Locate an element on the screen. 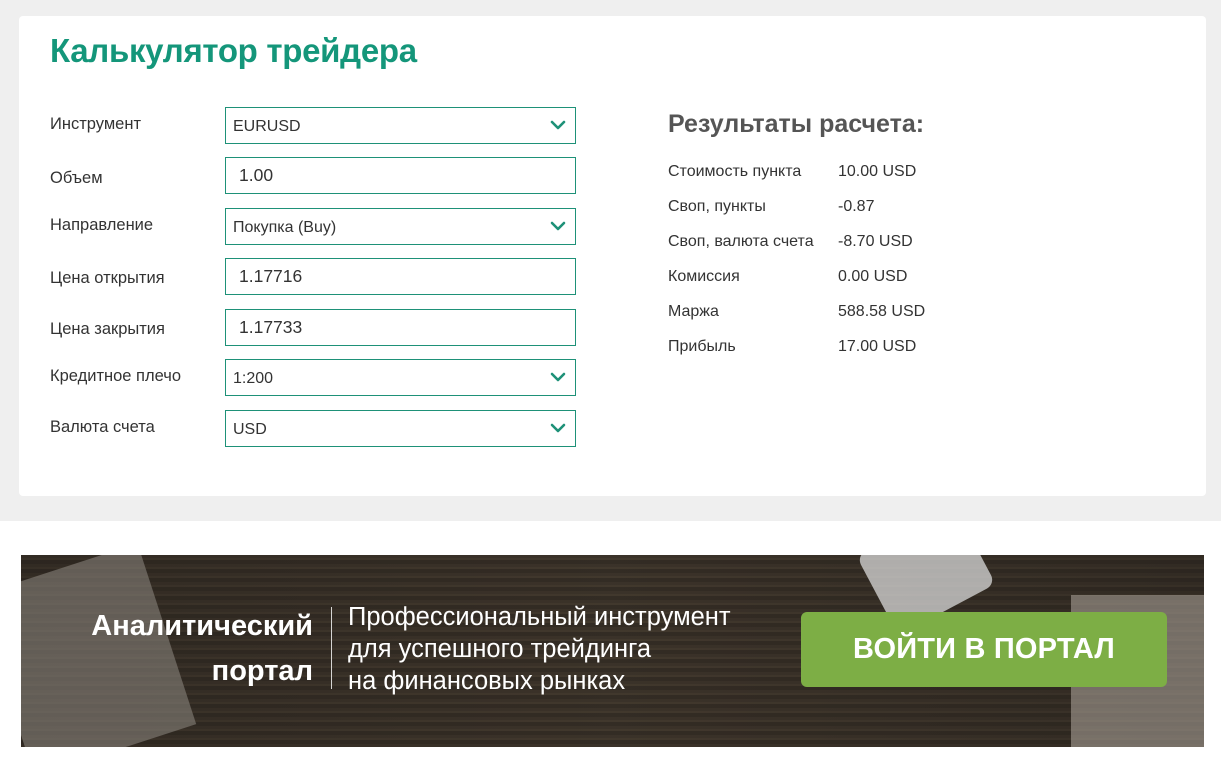 The width and height of the screenshot is (1221, 763). volume-input: 1.00 is located at coordinates (400, 175).